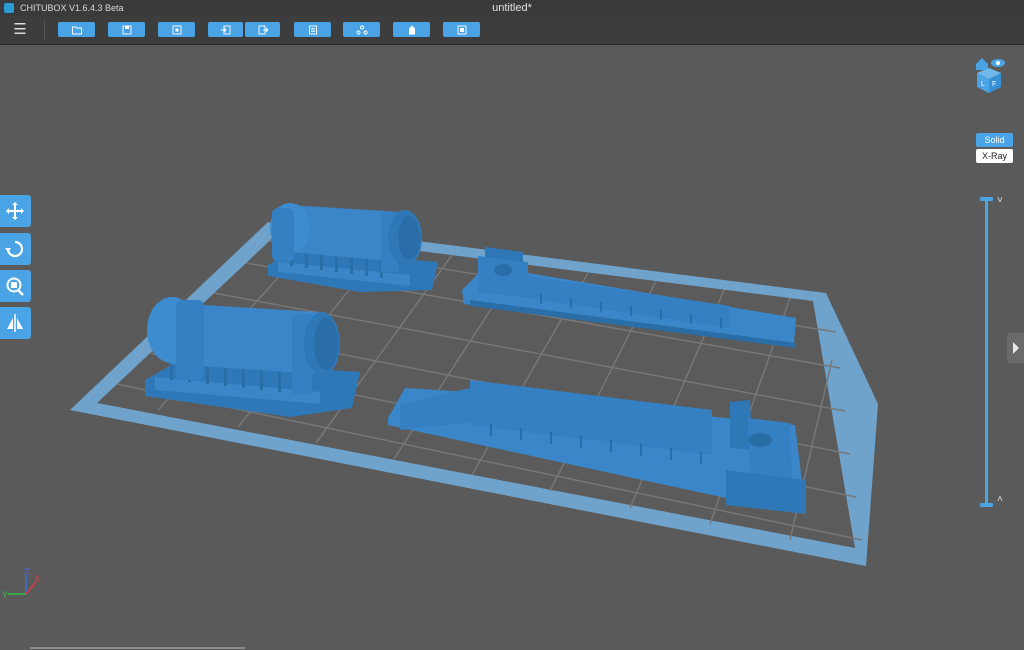 The height and width of the screenshot is (650, 1024). Describe the element at coordinates (990, 75) in the screenshot. I see `view-cube: L F` at that location.